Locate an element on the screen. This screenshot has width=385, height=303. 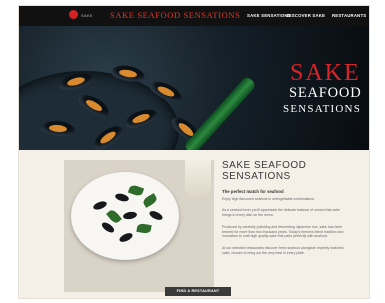
brand-title: SAKE SEAFOOD SENSATIONS is located at coordinates (175, 15).